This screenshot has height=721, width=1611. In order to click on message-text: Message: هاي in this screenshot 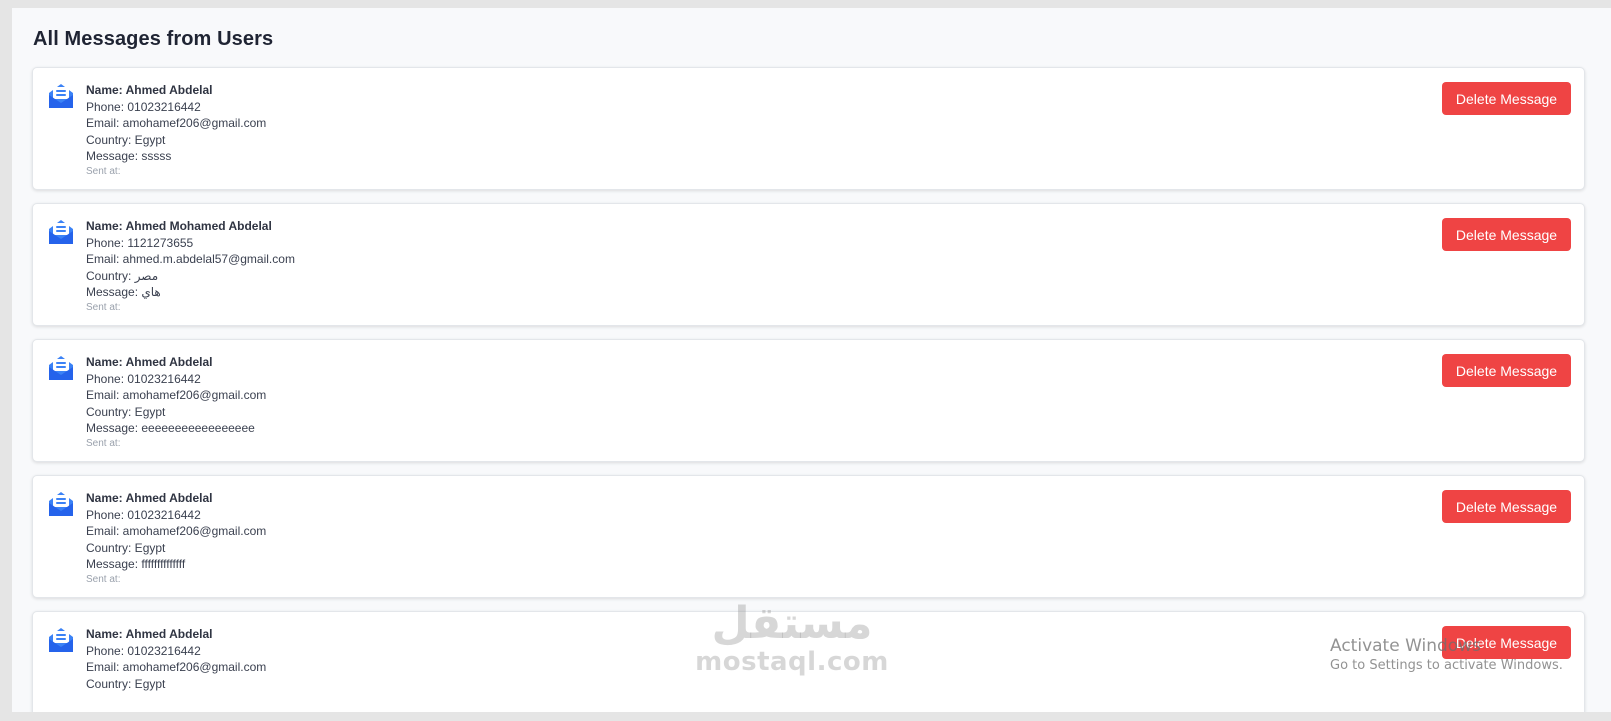, I will do `click(123, 292)`.